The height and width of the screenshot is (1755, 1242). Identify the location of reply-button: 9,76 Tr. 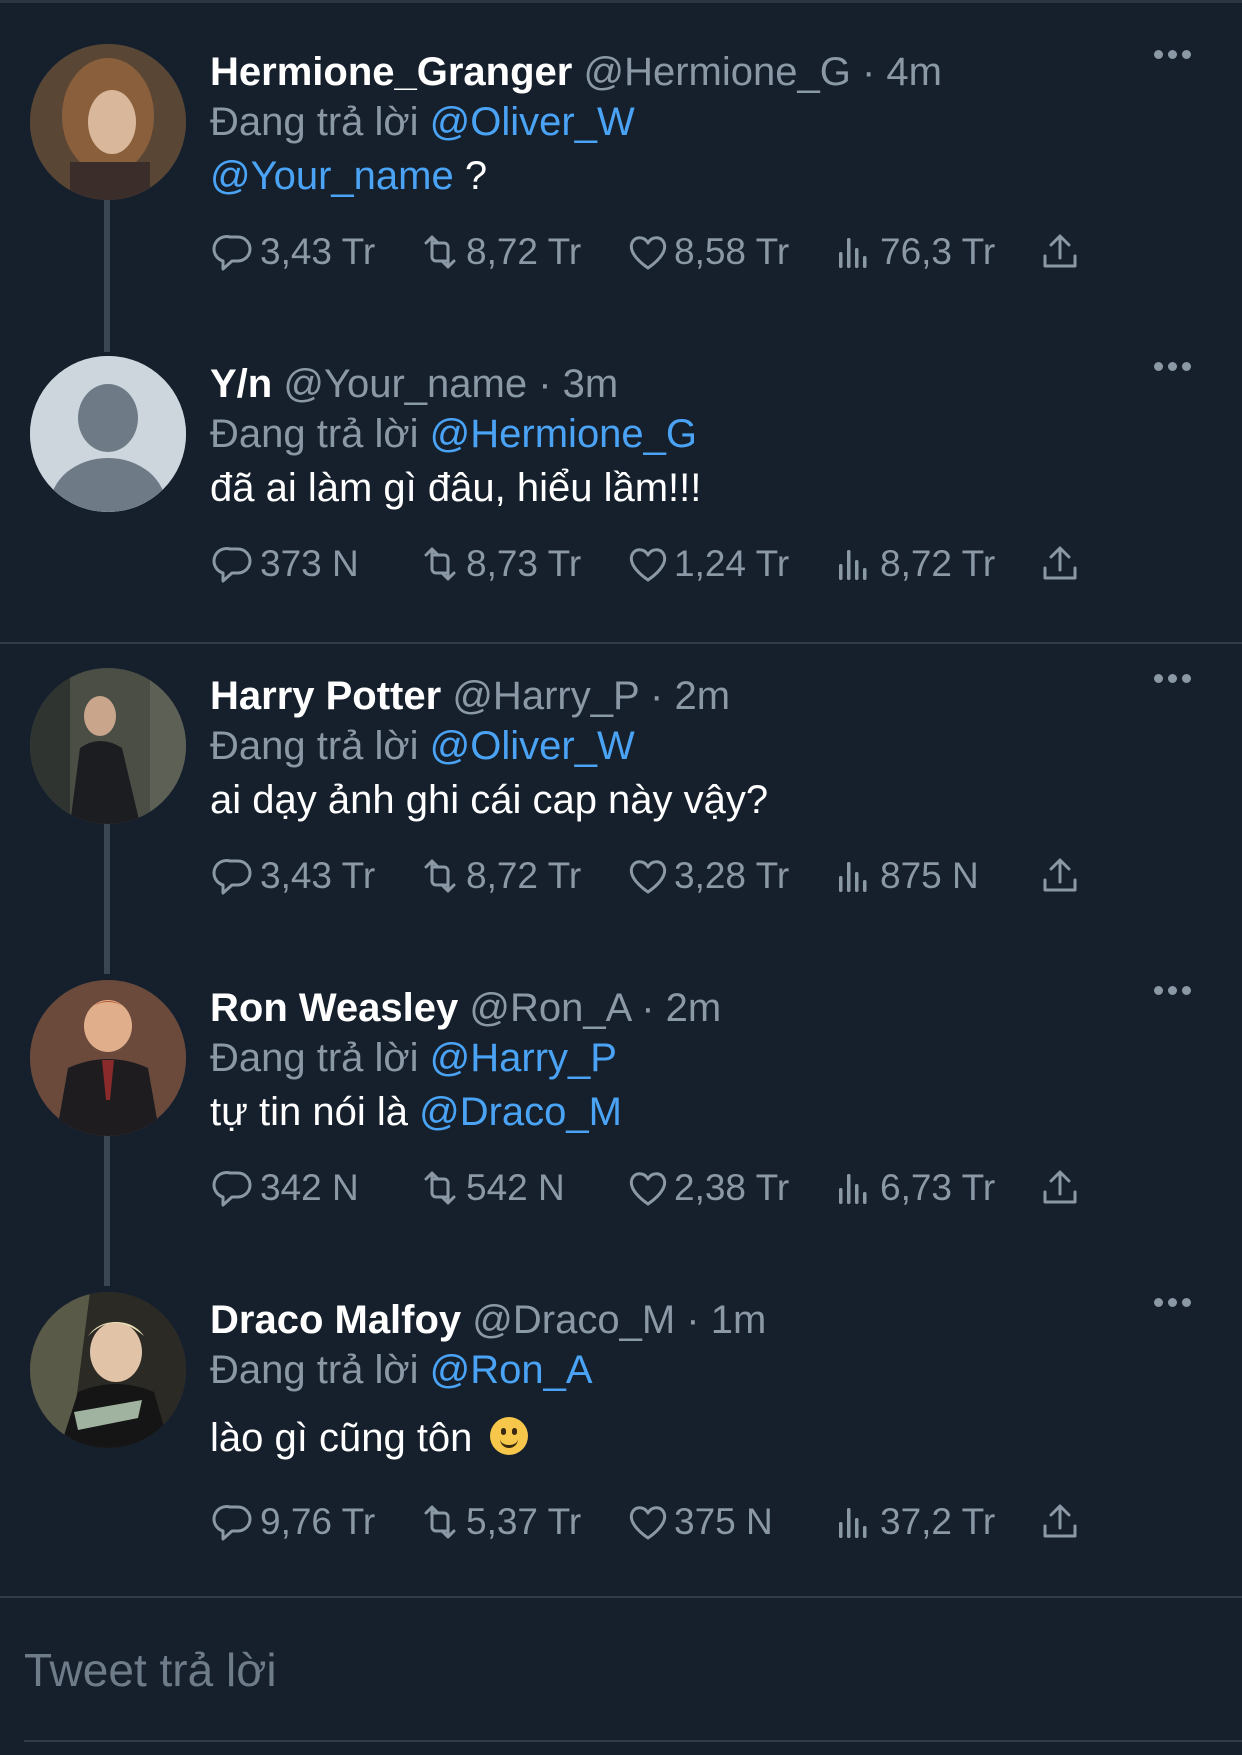
(292, 1522).